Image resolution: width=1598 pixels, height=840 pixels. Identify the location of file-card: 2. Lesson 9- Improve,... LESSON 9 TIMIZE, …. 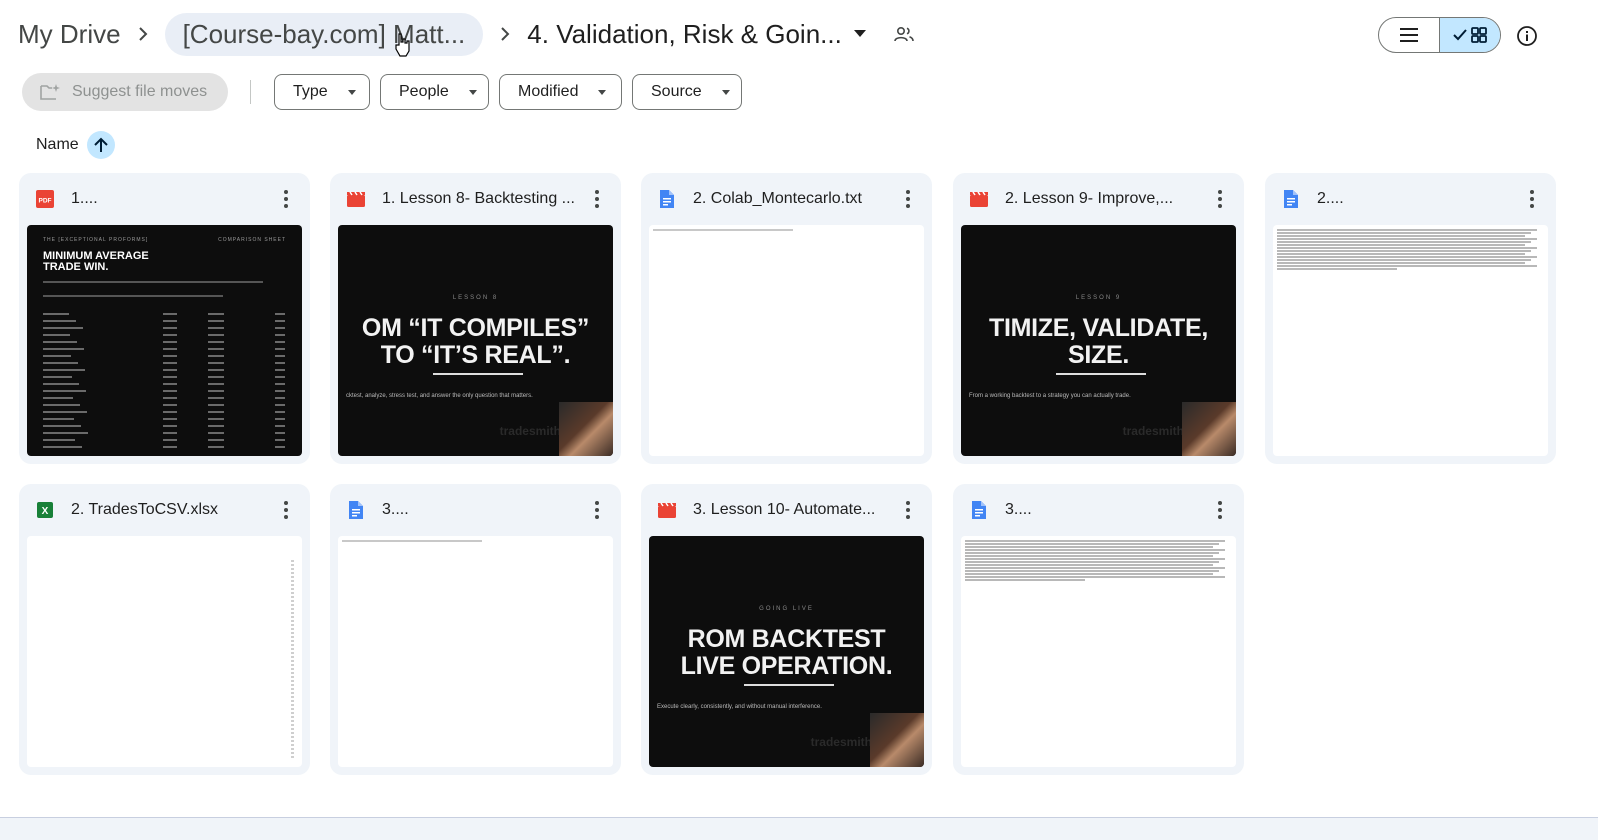
(1098, 318).